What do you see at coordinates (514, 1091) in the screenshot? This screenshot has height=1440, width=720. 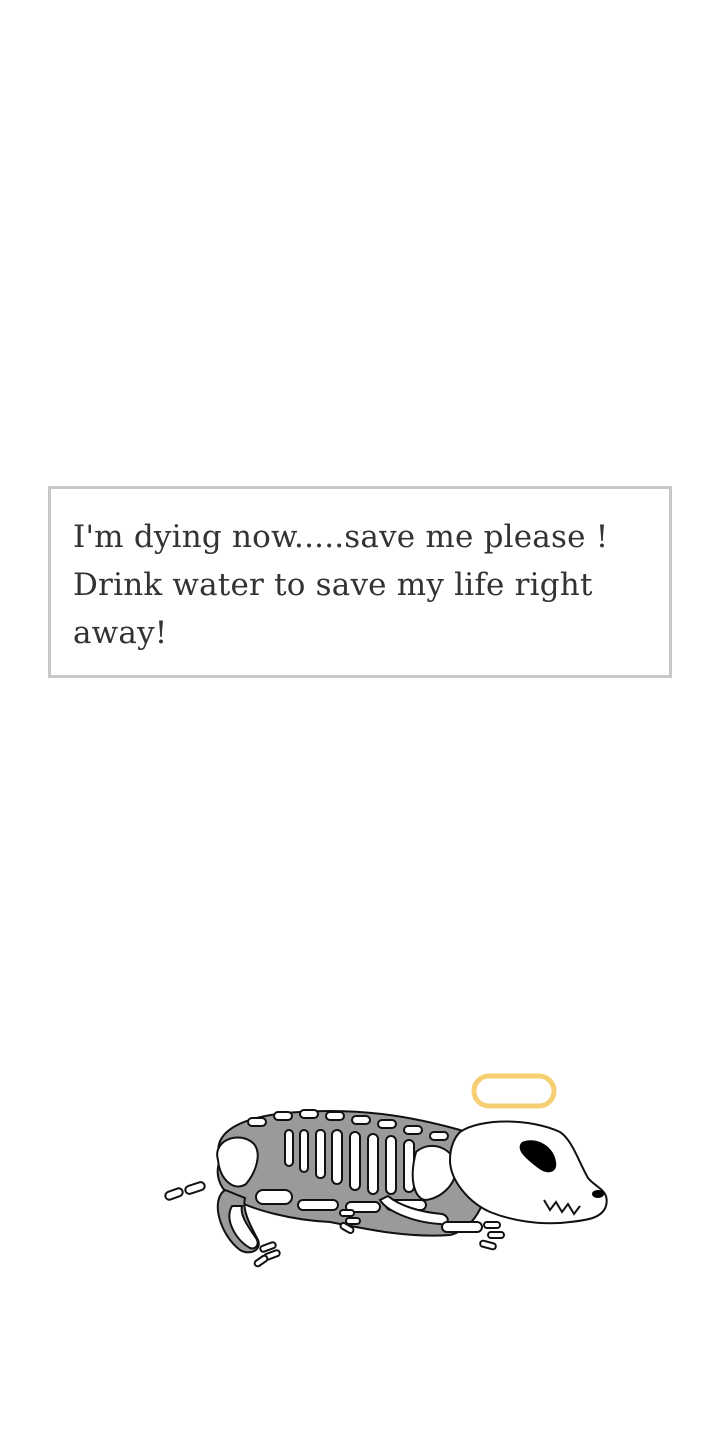 I see `halo-icon` at bounding box center [514, 1091].